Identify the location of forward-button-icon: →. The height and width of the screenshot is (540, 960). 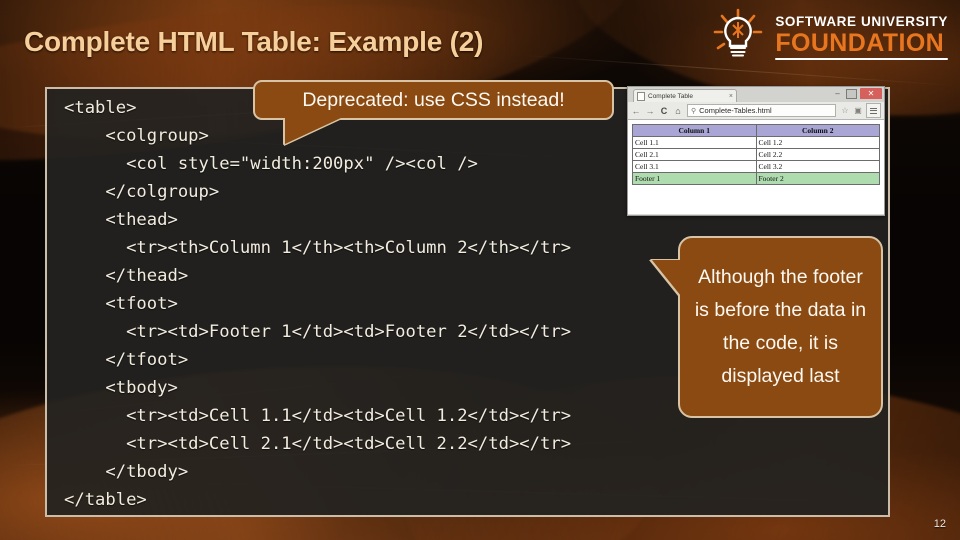
(650, 111).